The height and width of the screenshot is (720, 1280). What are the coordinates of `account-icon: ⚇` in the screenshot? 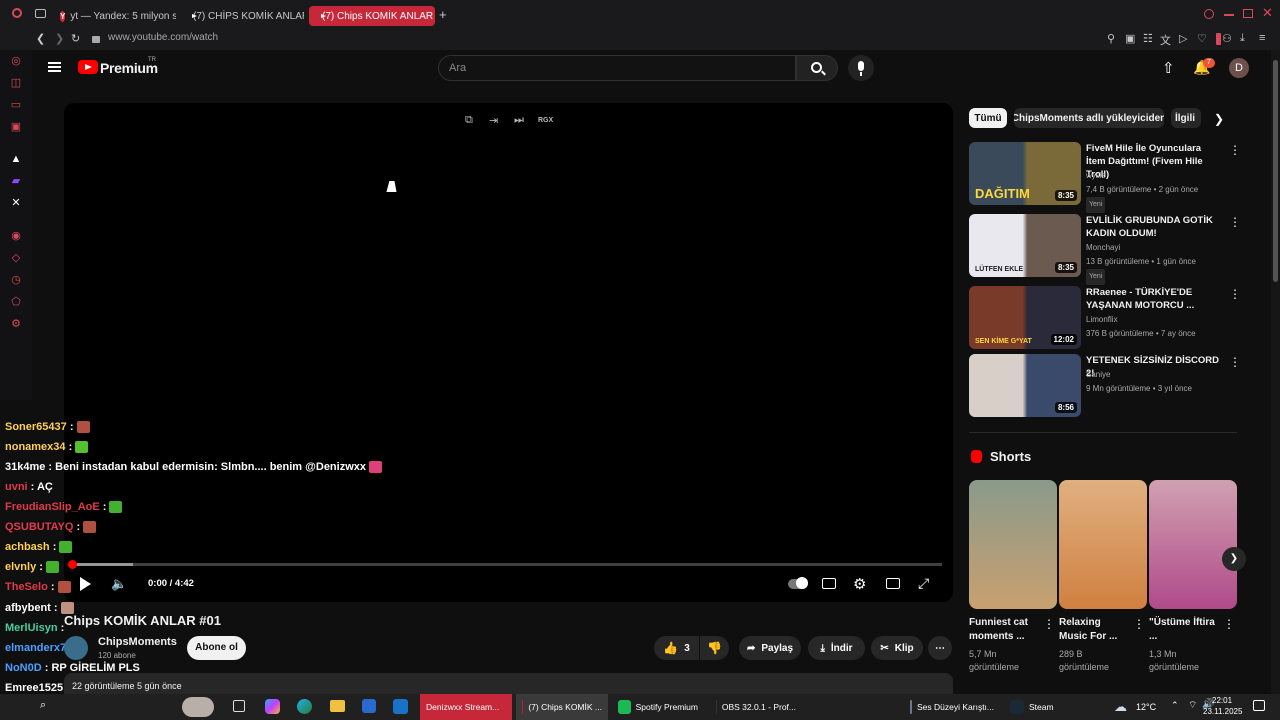 It's located at (1227, 38).